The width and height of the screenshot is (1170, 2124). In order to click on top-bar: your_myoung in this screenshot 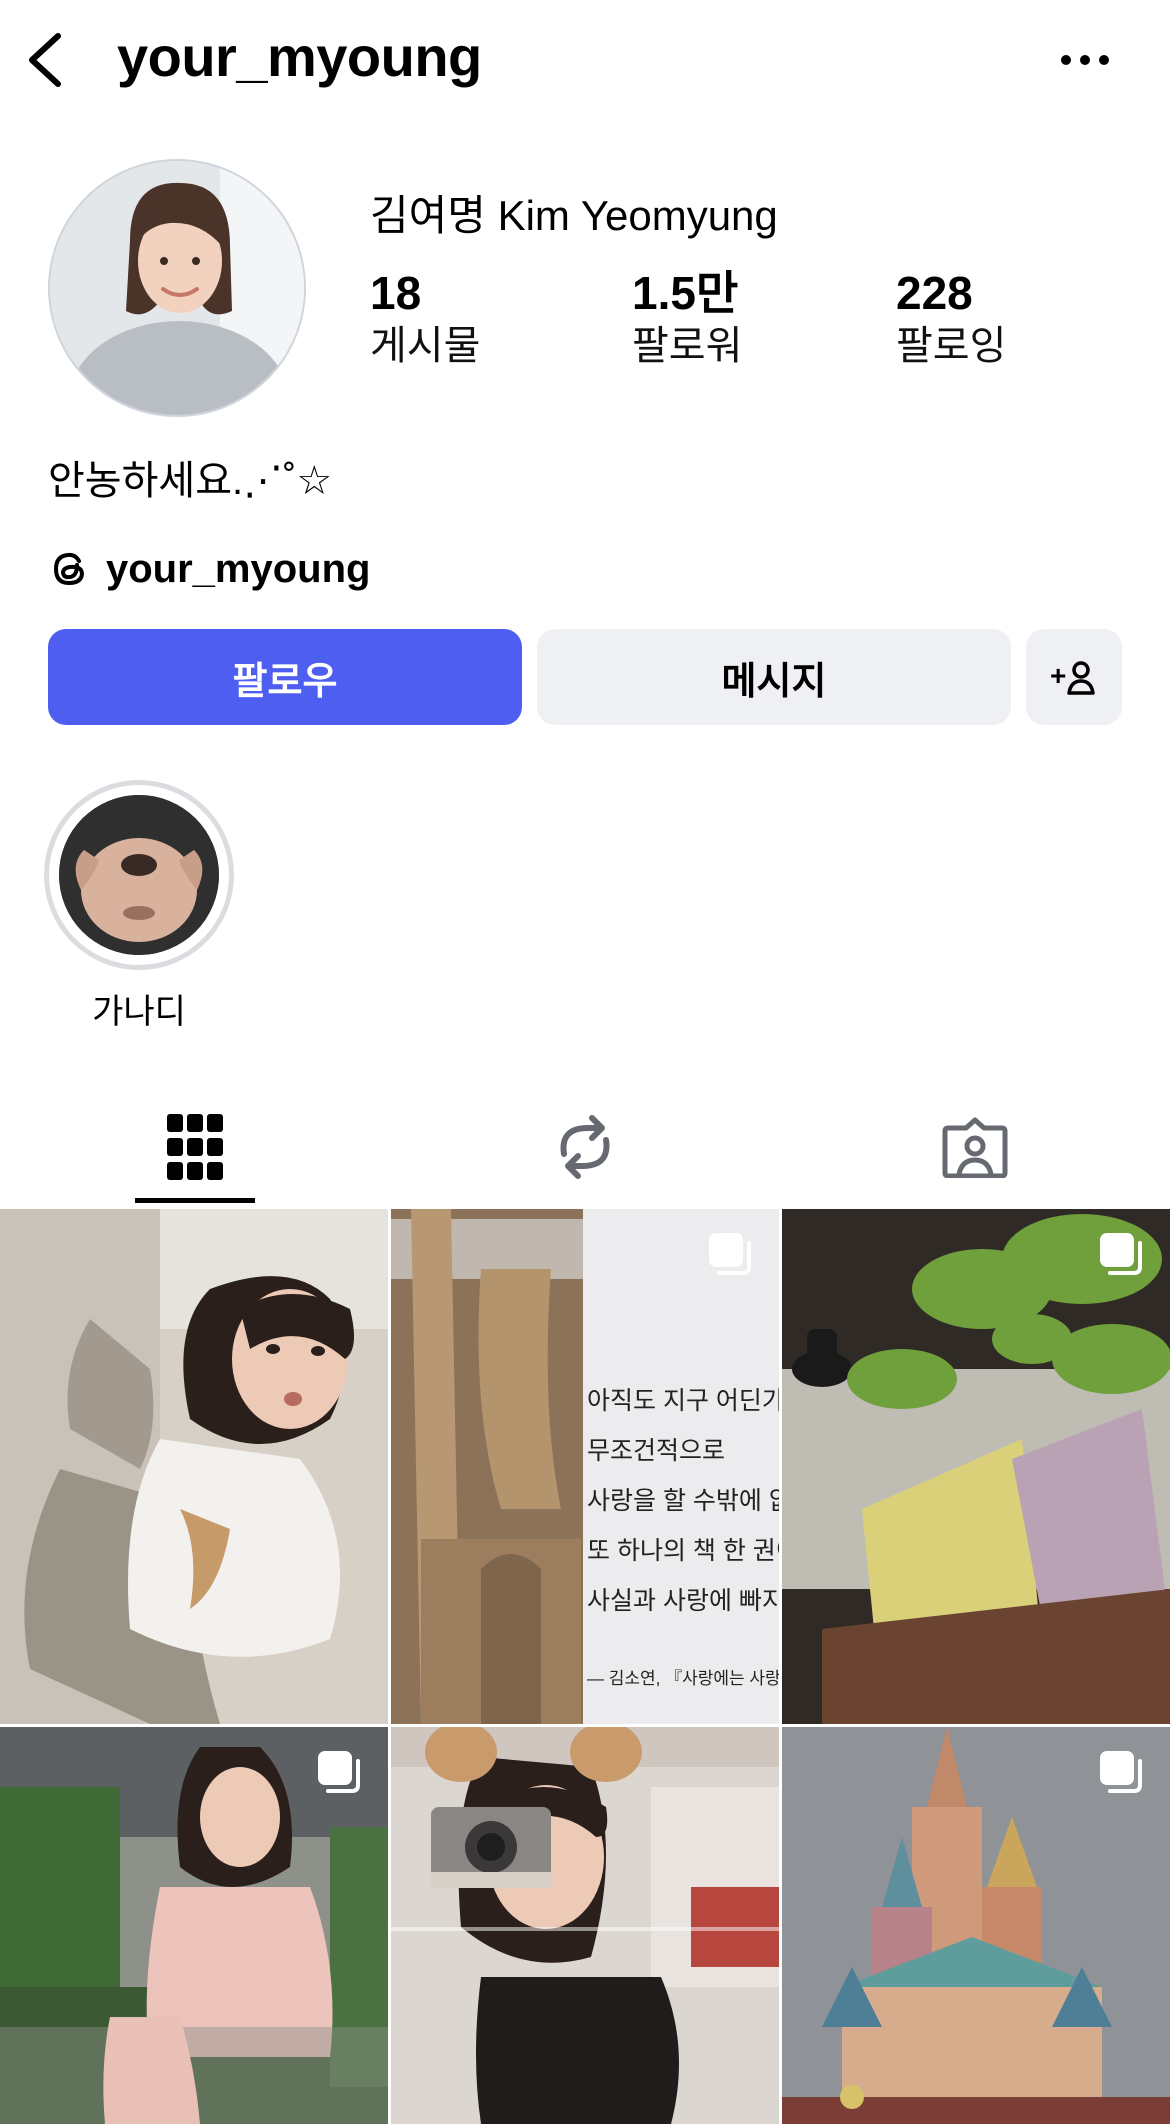, I will do `click(585, 60)`.